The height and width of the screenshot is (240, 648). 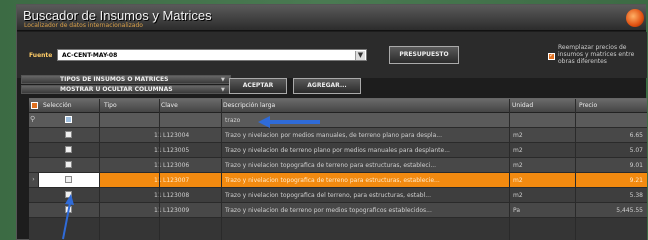 I want to click on annotation-arrow-up-icon, so click(x=68, y=217).